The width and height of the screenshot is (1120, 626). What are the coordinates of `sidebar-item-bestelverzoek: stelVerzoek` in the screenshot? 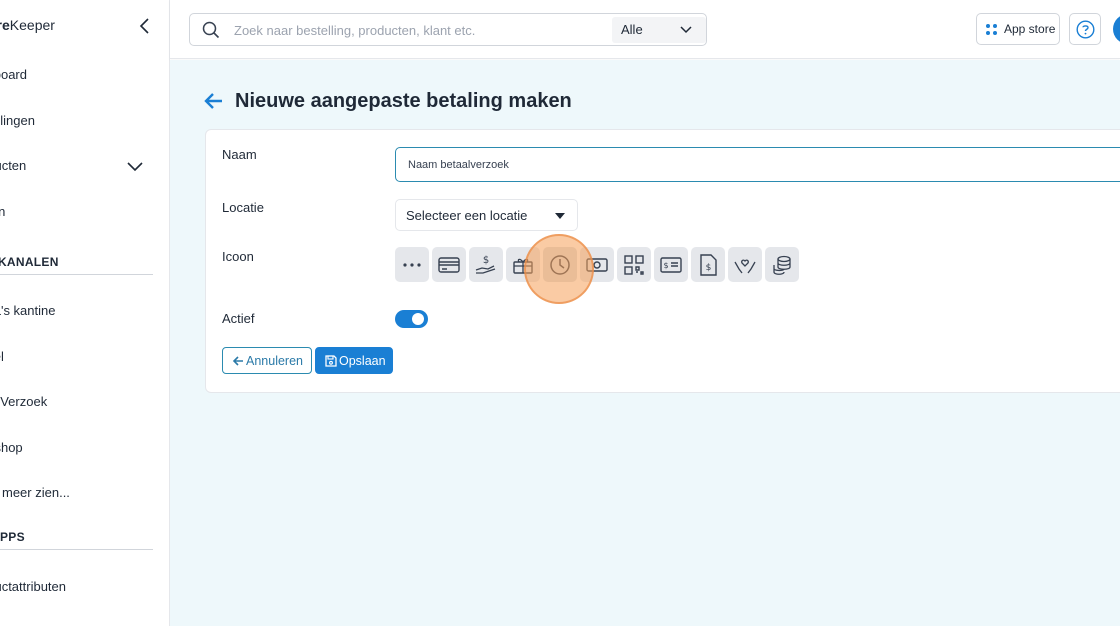 It's located at (23, 401).